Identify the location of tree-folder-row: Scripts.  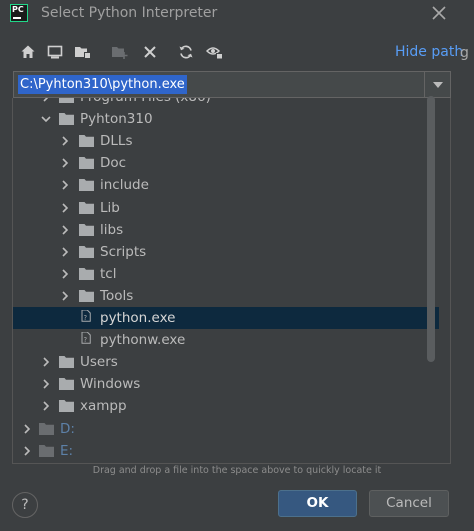
(226, 252).